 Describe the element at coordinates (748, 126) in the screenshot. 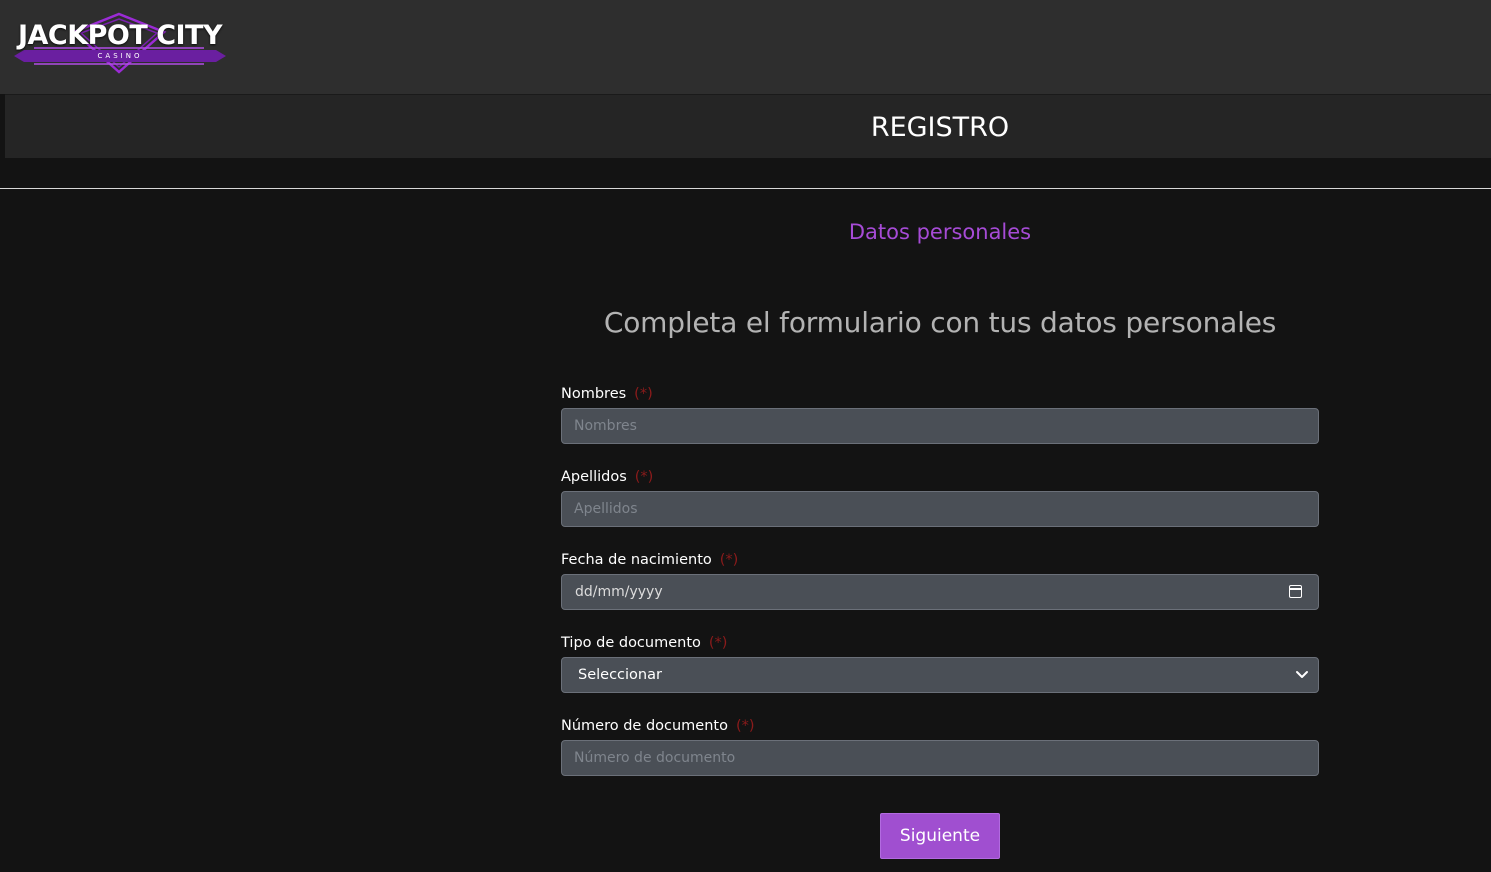

I see `page-title-band: REGISTRO` at that location.